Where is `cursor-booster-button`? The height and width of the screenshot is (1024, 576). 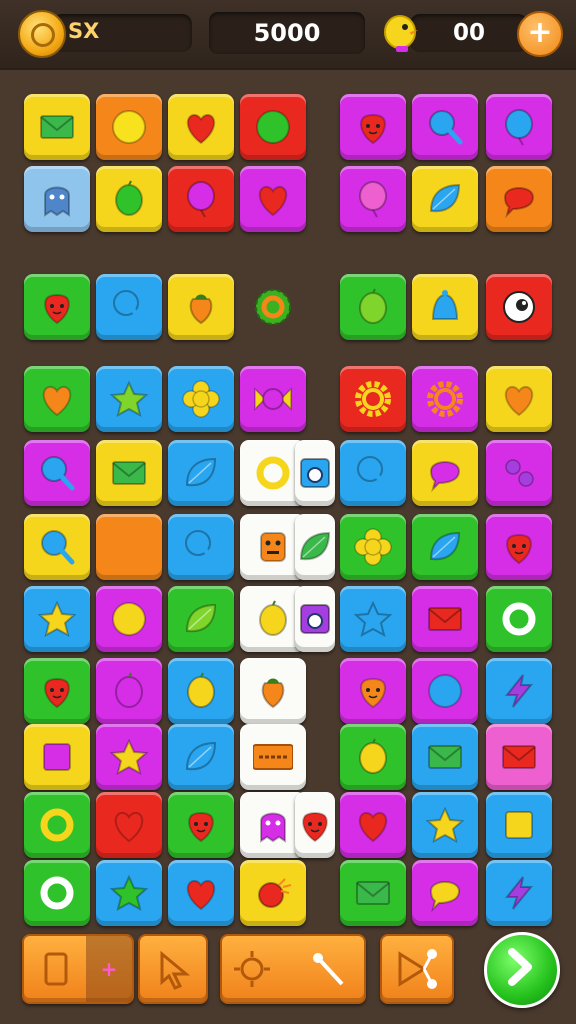
cursor-booster-button is located at coordinates (173, 969).